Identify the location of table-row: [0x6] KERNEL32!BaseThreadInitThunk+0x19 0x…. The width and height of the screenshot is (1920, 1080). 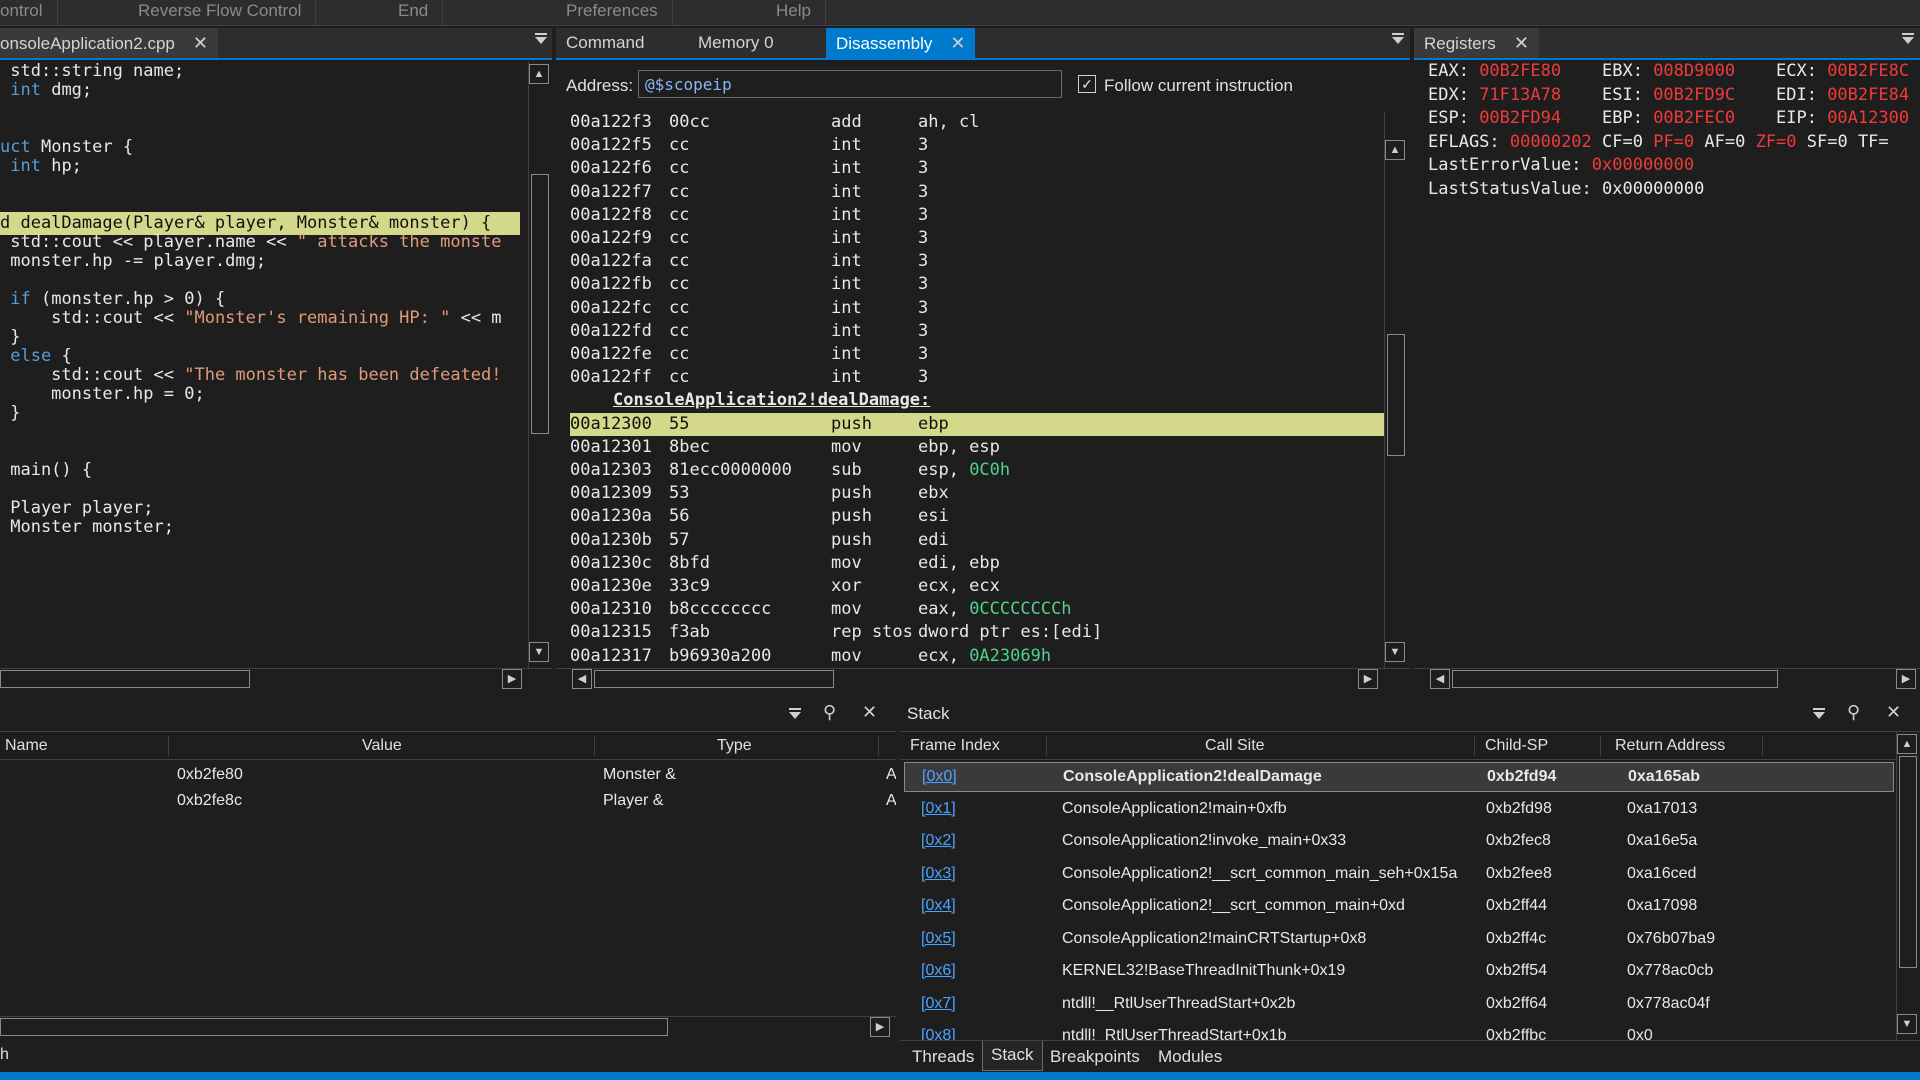
(1399, 972).